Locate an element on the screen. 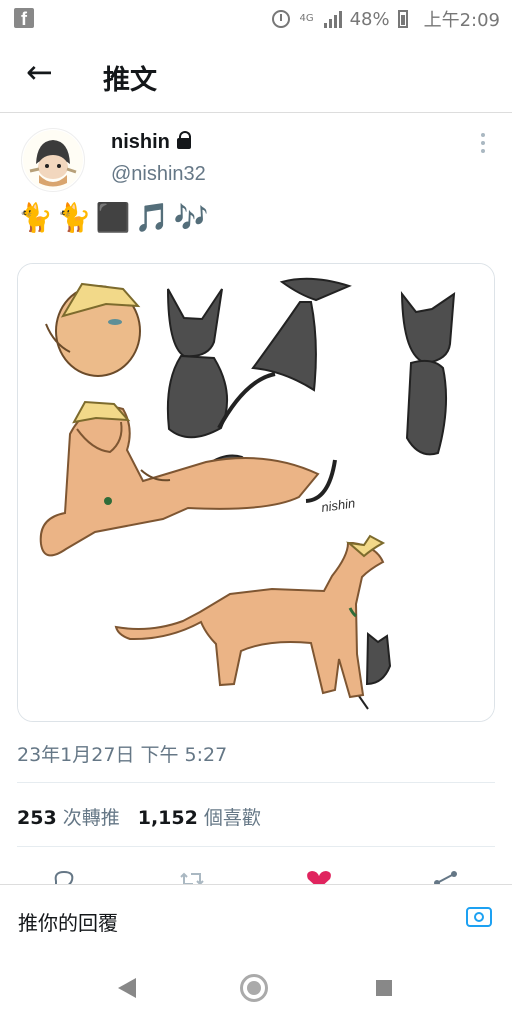  black-square-emoji: ⬛ is located at coordinates (113, 217).